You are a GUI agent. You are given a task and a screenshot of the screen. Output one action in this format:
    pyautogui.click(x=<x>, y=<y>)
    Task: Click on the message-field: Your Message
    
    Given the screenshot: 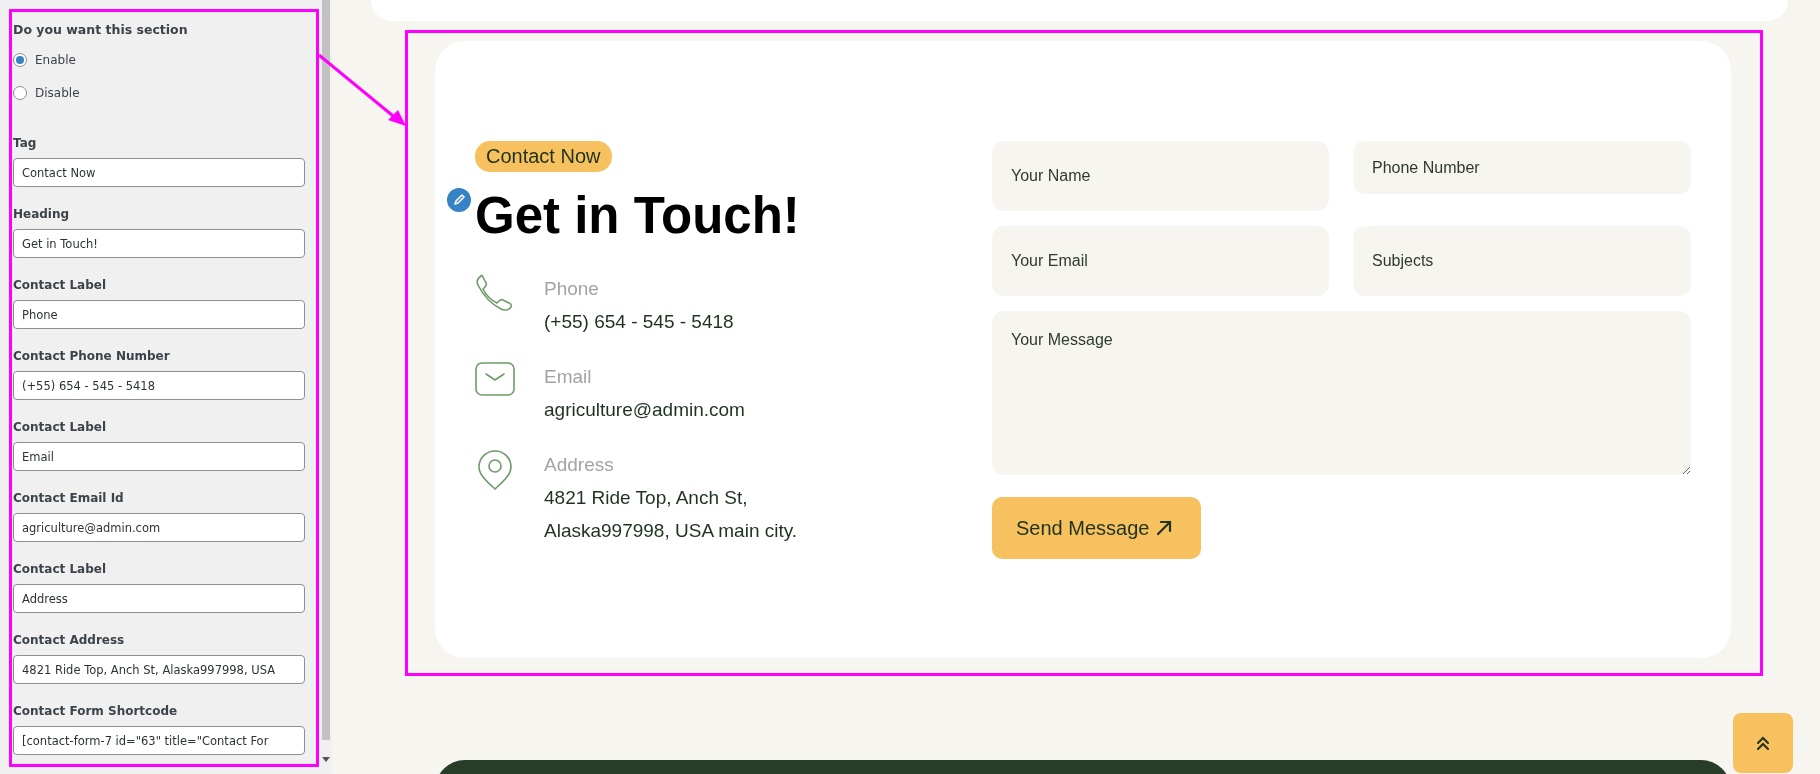 What is the action you would take?
    pyautogui.click(x=1341, y=393)
    